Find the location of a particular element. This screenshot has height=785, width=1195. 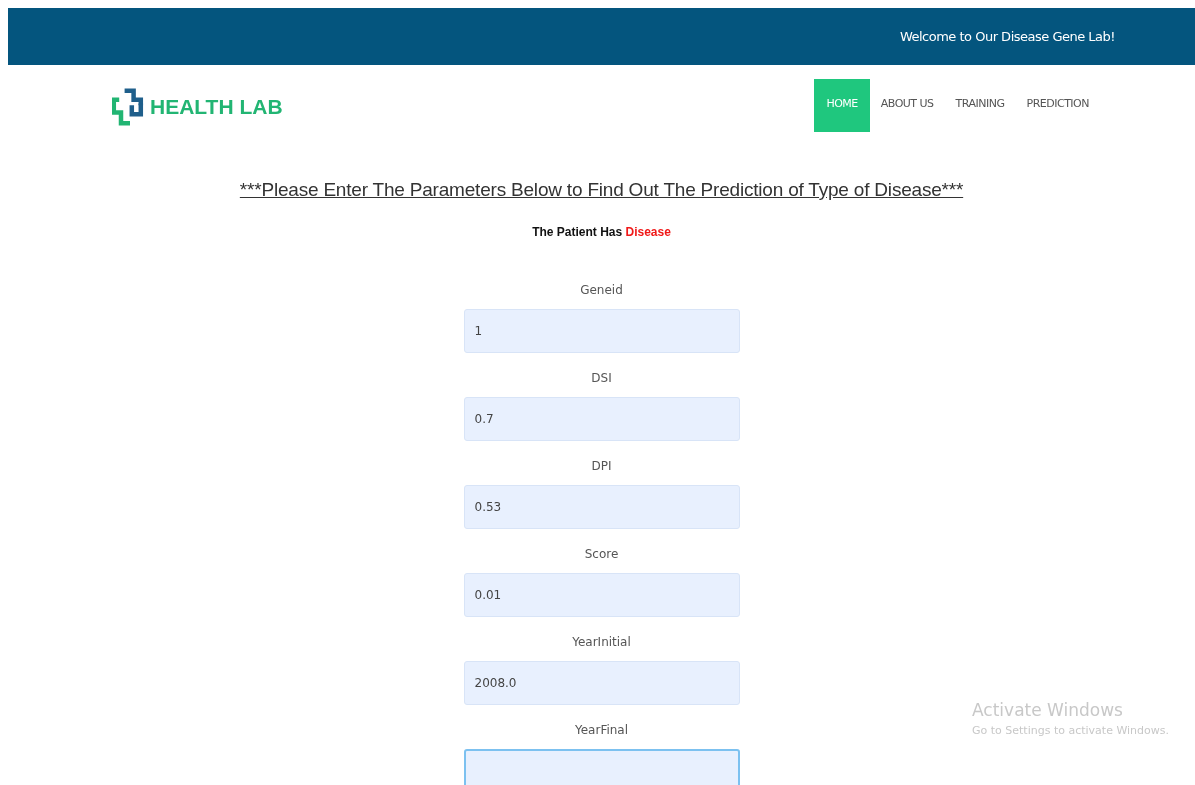

input-field: 0.7 is located at coordinates (601, 419).